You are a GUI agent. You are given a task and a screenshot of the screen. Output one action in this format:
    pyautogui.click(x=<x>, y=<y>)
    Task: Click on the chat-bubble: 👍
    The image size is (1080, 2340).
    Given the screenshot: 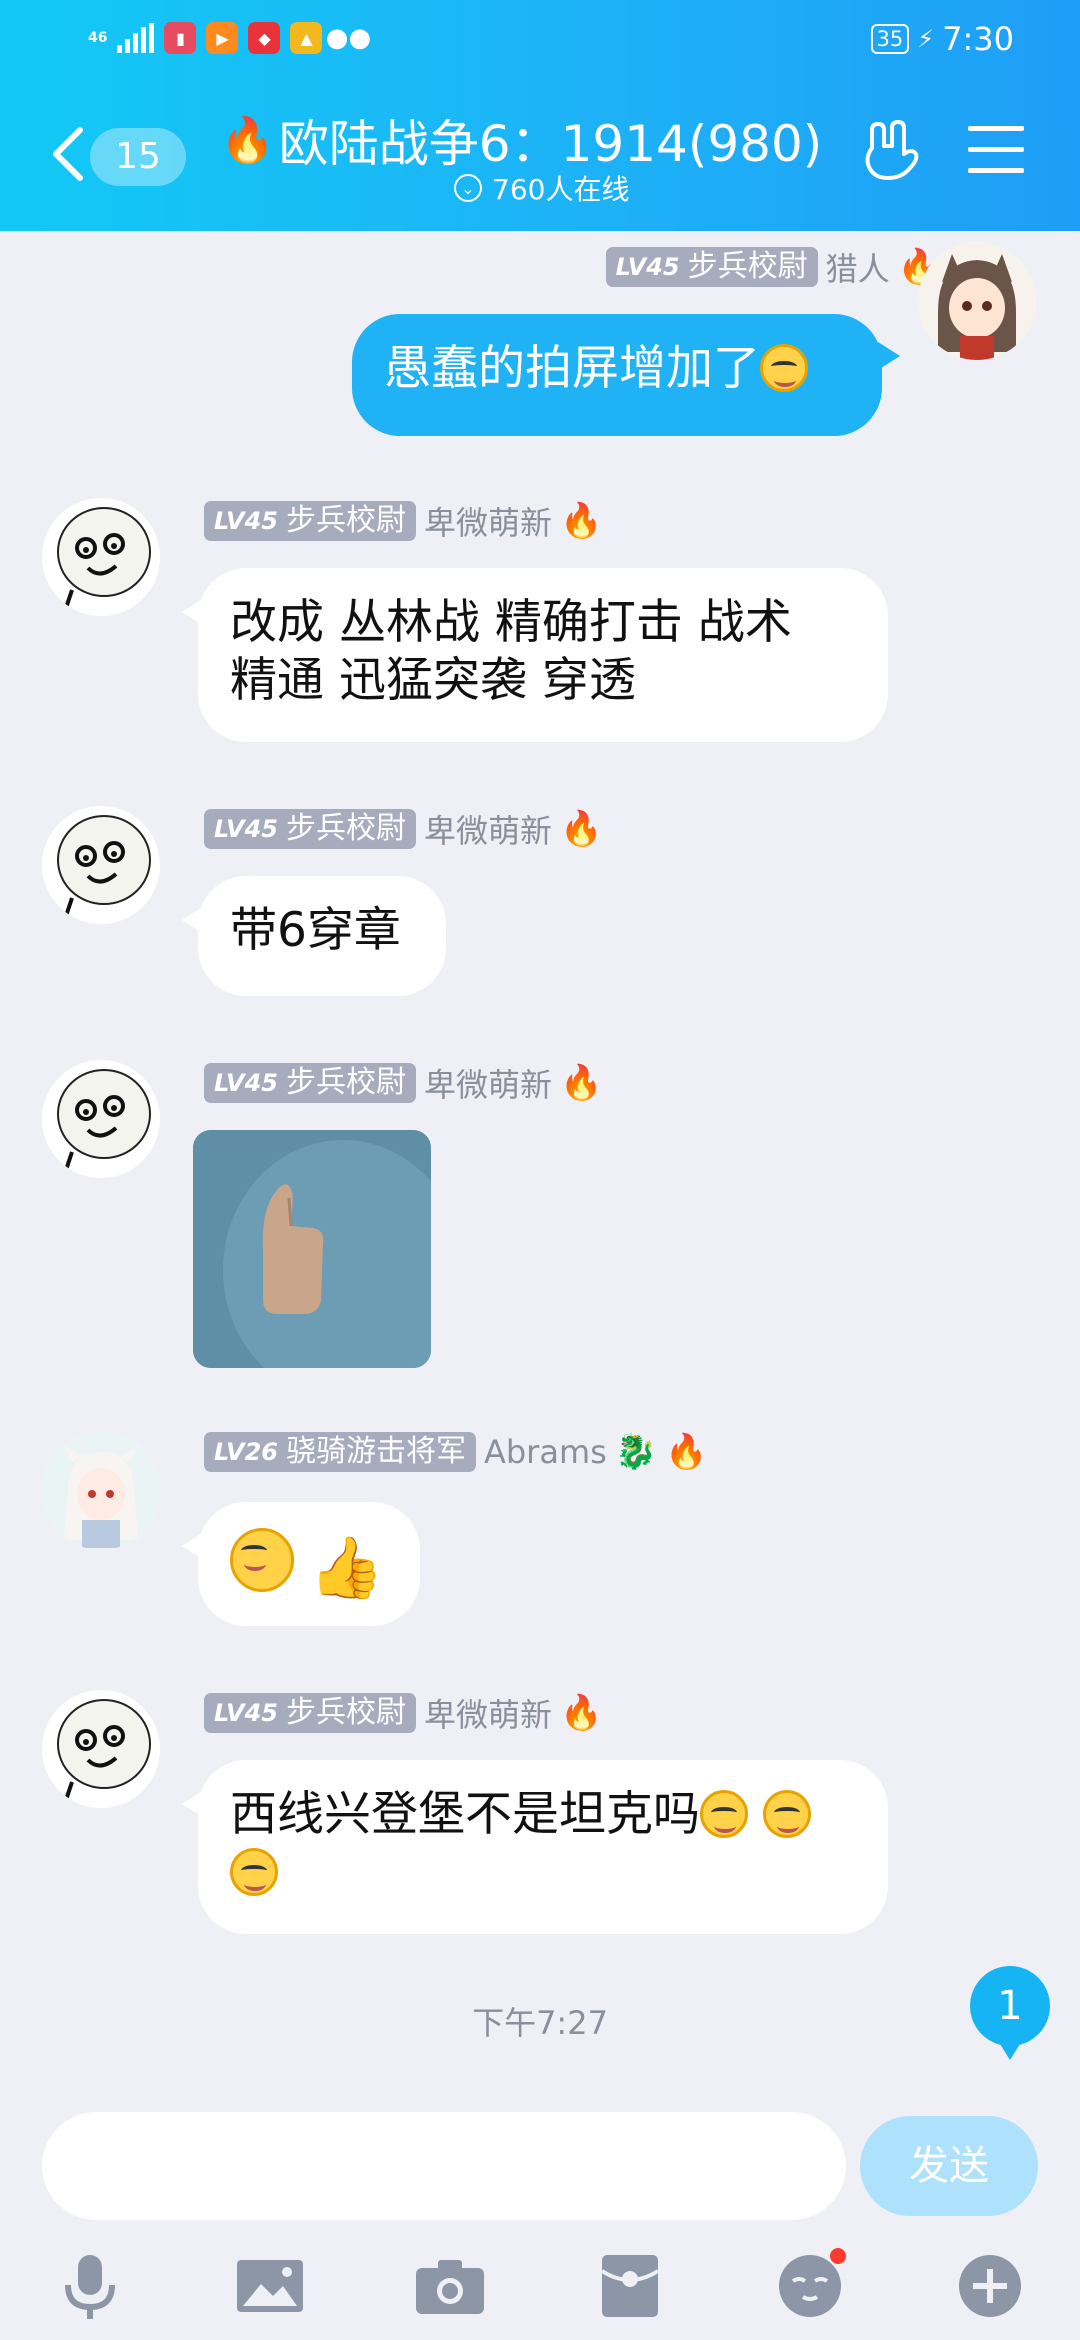 What is the action you would take?
    pyautogui.click(x=301, y=1564)
    